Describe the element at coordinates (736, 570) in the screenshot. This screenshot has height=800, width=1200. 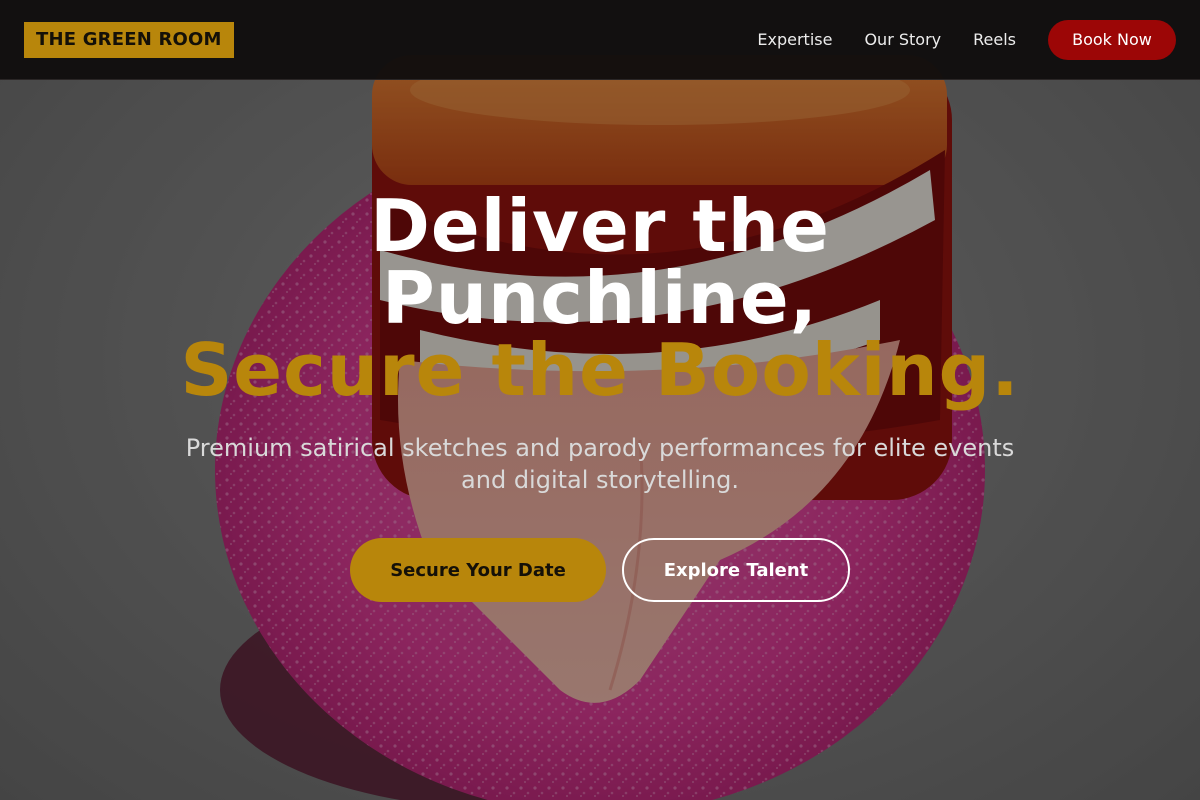
I see `explore-talent-button: Explore Talent` at that location.